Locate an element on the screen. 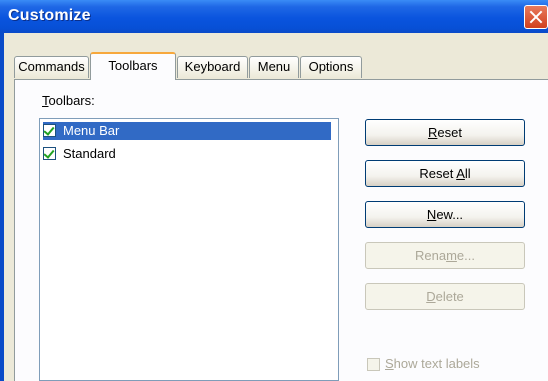 This screenshot has width=548, height=381. tab-commands-label: Commands is located at coordinates (51, 66).